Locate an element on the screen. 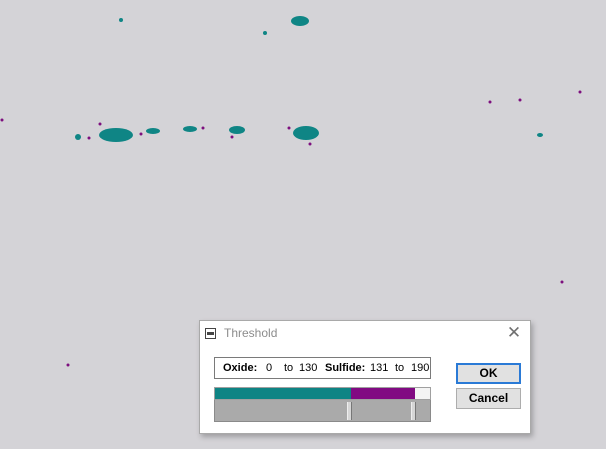 The height and width of the screenshot is (449, 606). oxide-label: Oxide: is located at coordinates (240, 368).